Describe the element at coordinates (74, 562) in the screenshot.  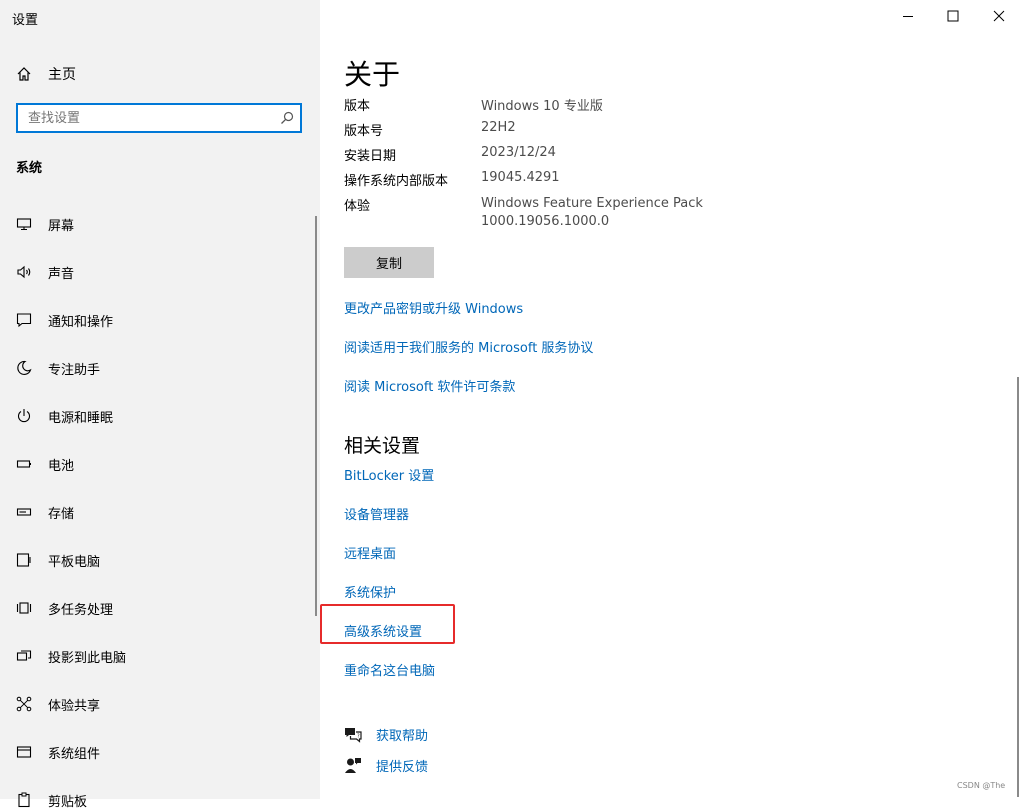
I see `sidebar-item-label: 平板电脑` at that location.